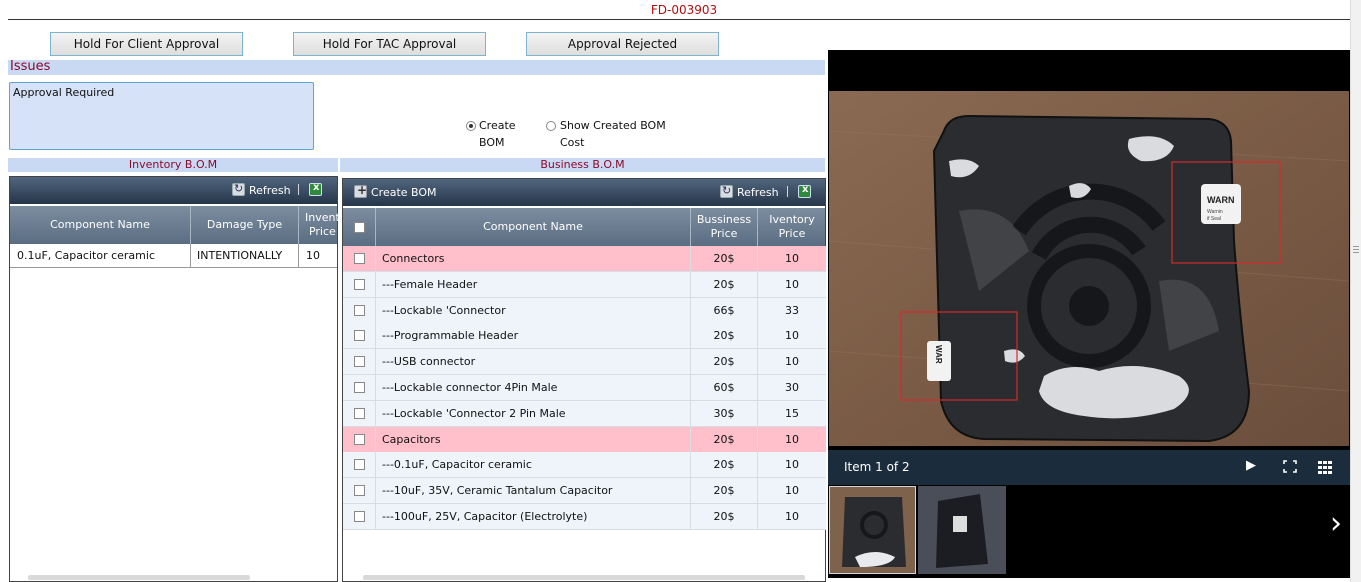 The image size is (1361, 582). What do you see at coordinates (1290, 466) in the screenshot?
I see `fullscreen-icon` at bounding box center [1290, 466].